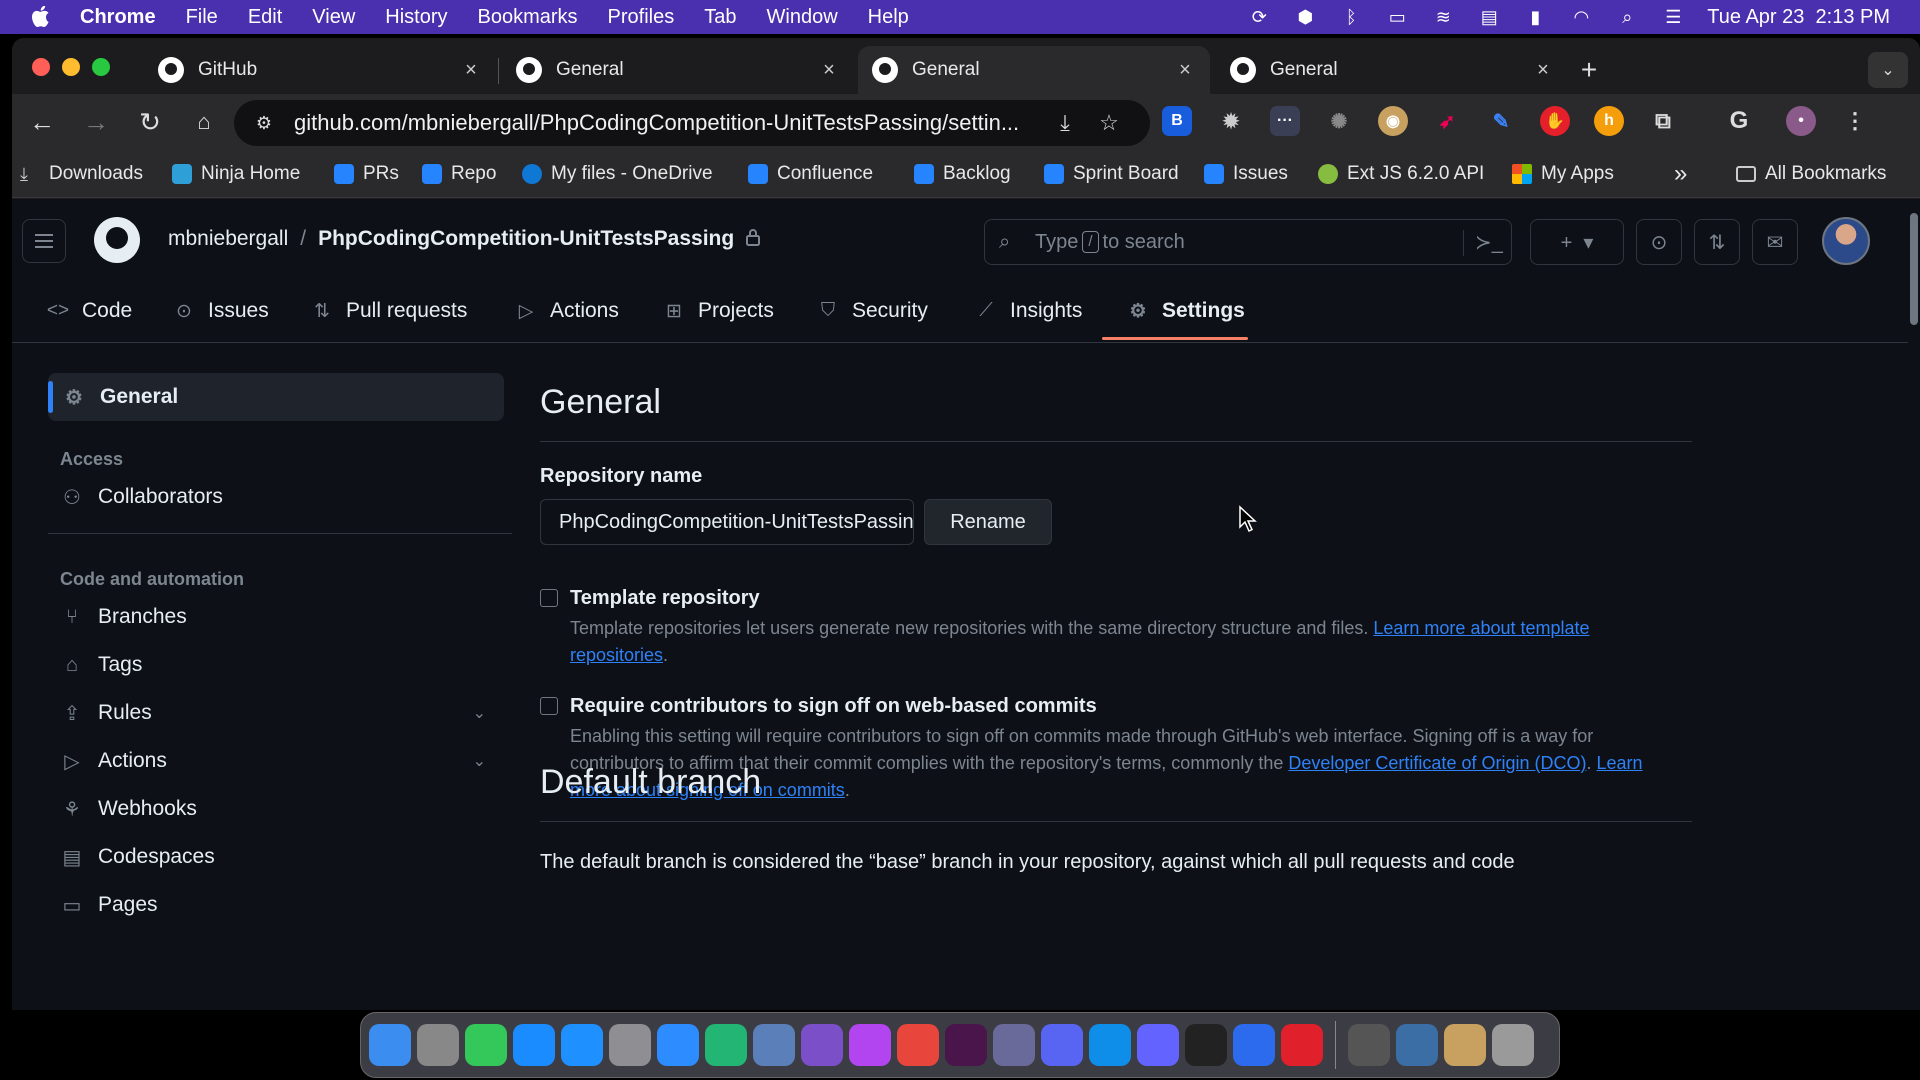  Describe the element at coordinates (1577, 242) in the screenshot. I see `create-new-button: + ▾` at that location.